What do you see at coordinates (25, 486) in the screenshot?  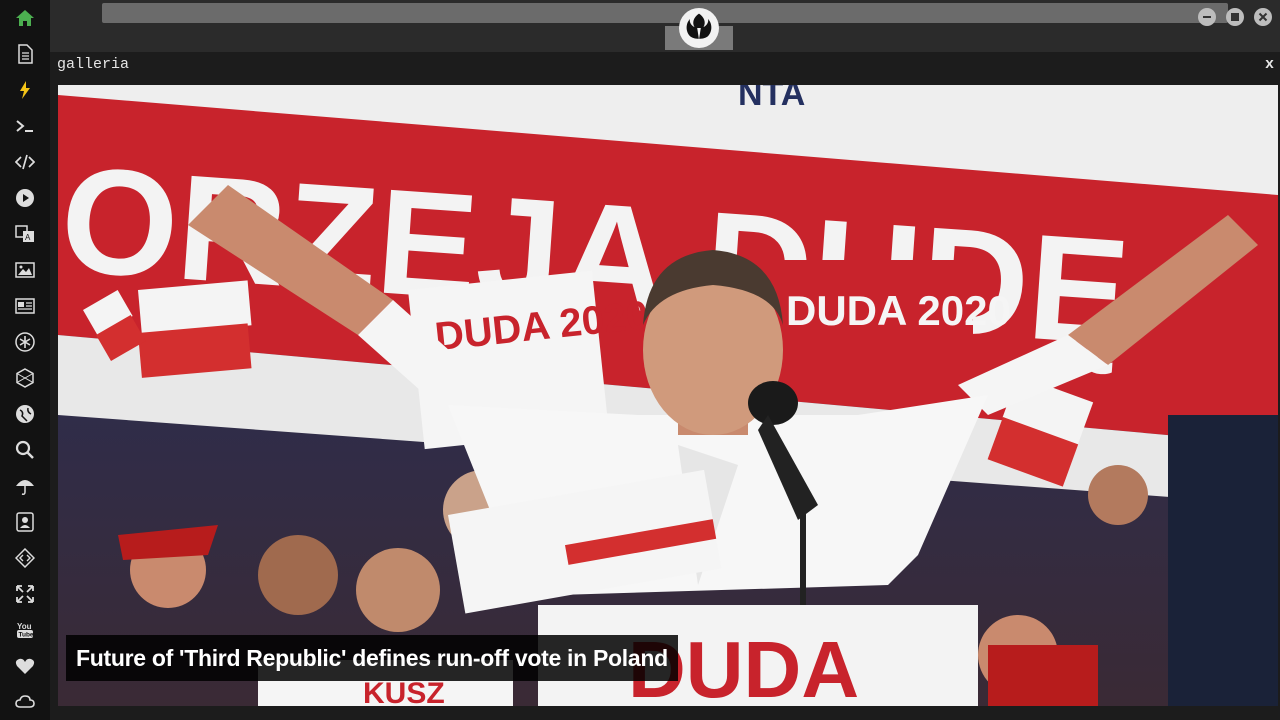 I see `umbrella-icon` at bounding box center [25, 486].